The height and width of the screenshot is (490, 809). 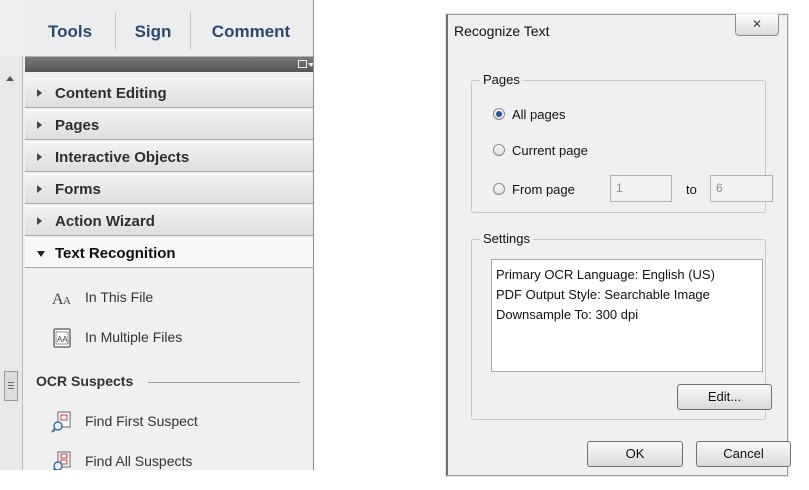 What do you see at coordinates (501, 79) in the screenshot?
I see `pages-group-label: Pages` at bounding box center [501, 79].